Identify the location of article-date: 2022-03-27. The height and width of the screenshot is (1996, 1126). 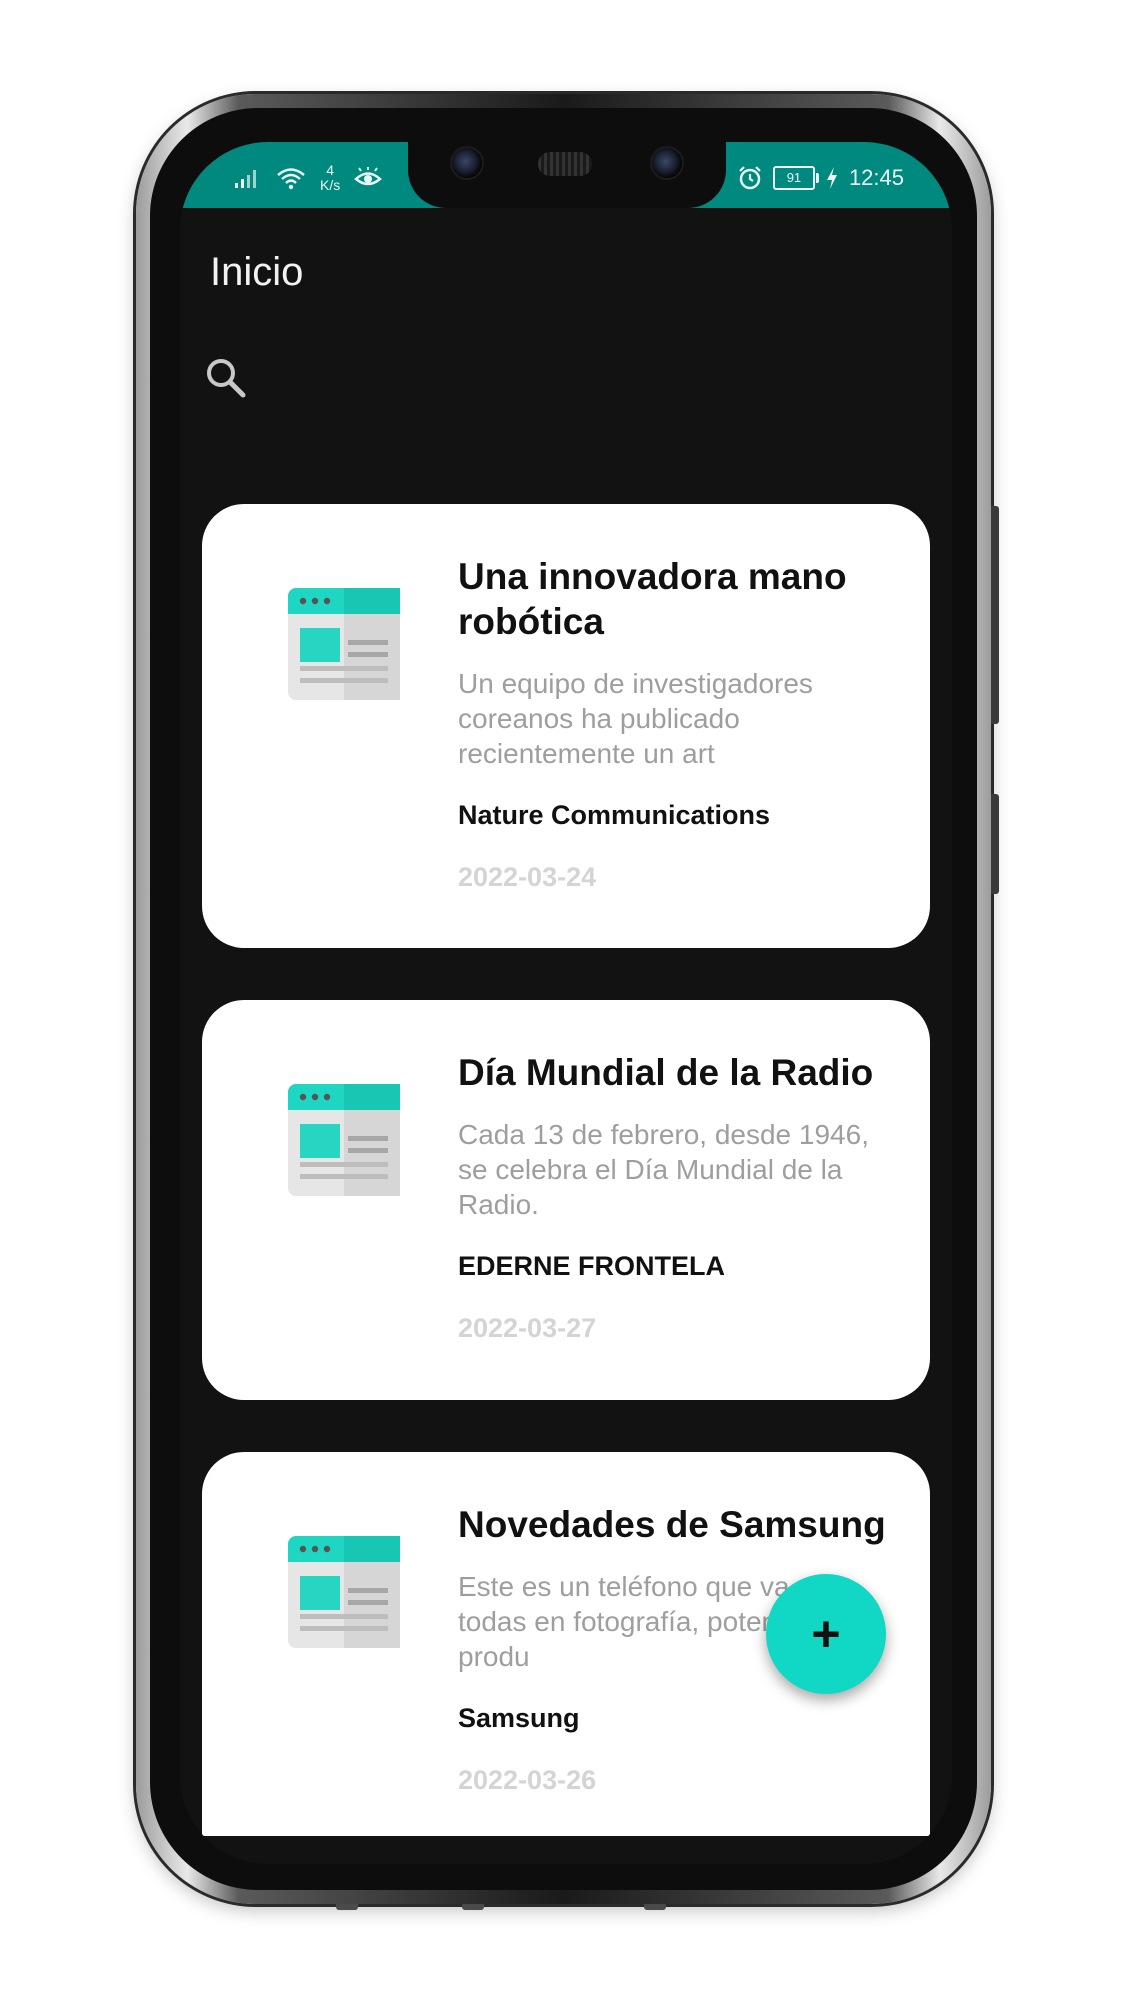
(527, 1328).